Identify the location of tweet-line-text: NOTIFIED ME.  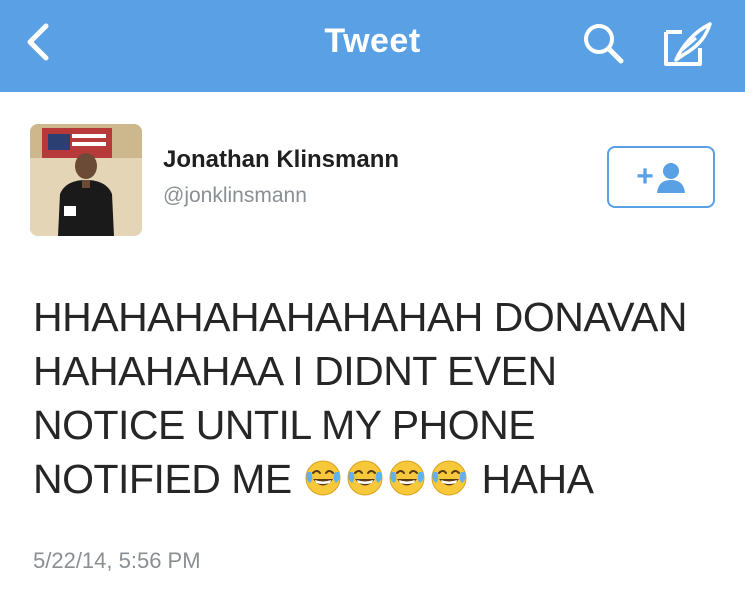
(162, 479).